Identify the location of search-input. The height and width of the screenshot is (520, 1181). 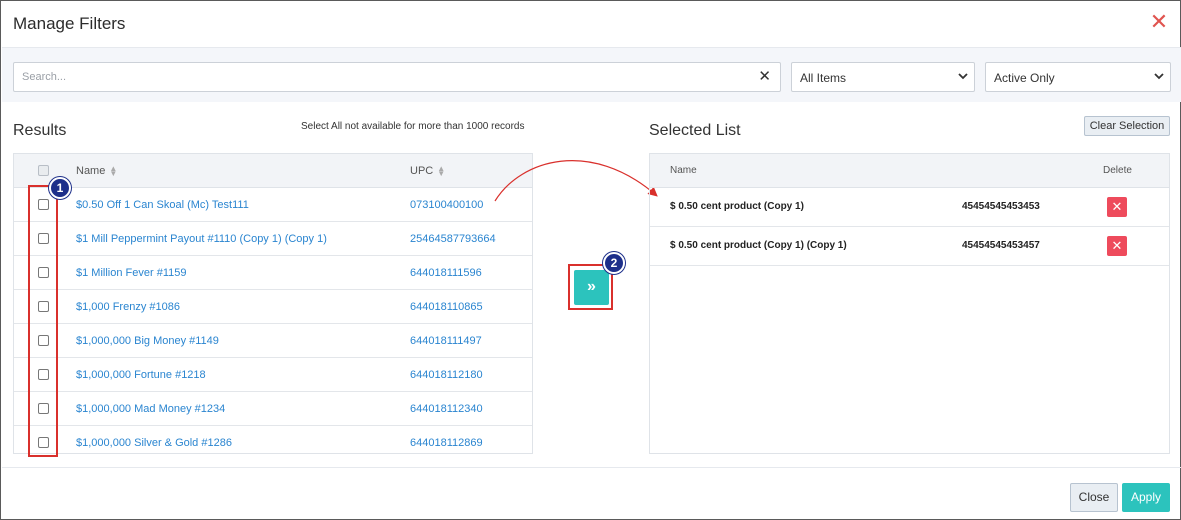
(384, 77).